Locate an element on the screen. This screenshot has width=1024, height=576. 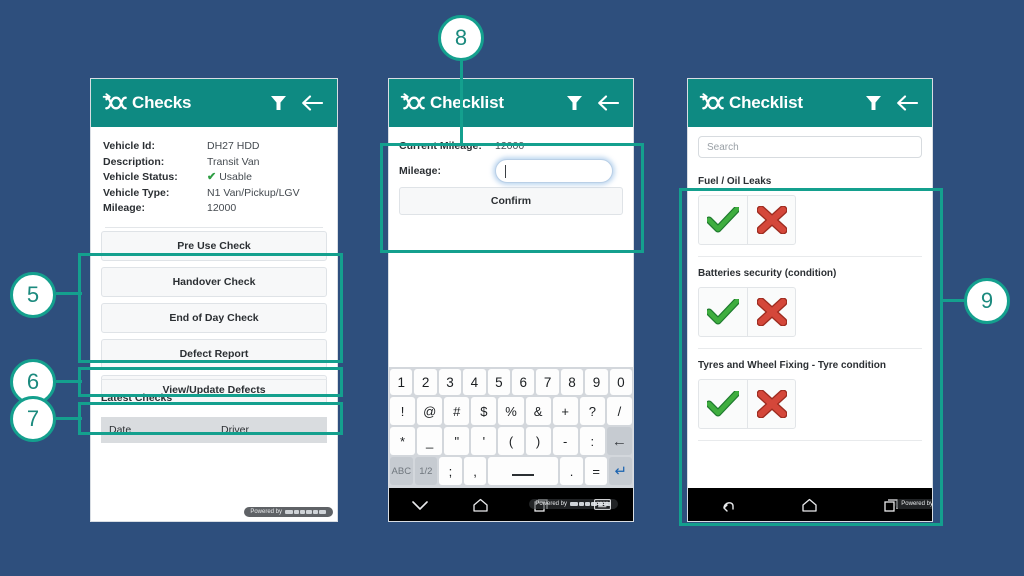
key-dollar: $ is located at coordinates (484, 411).